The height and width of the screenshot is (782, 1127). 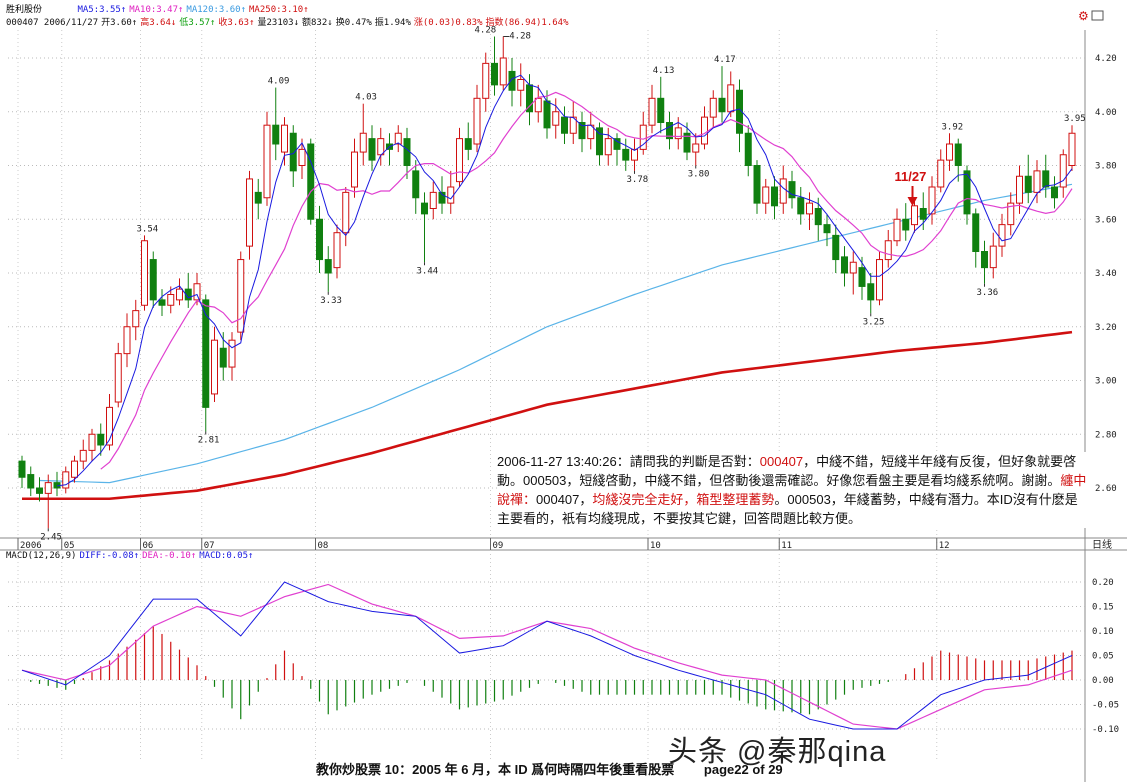 What do you see at coordinates (1103, 657) in the screenshot?
I see `macd-tick-label: 0.05` at bounding box center [1103, 657].